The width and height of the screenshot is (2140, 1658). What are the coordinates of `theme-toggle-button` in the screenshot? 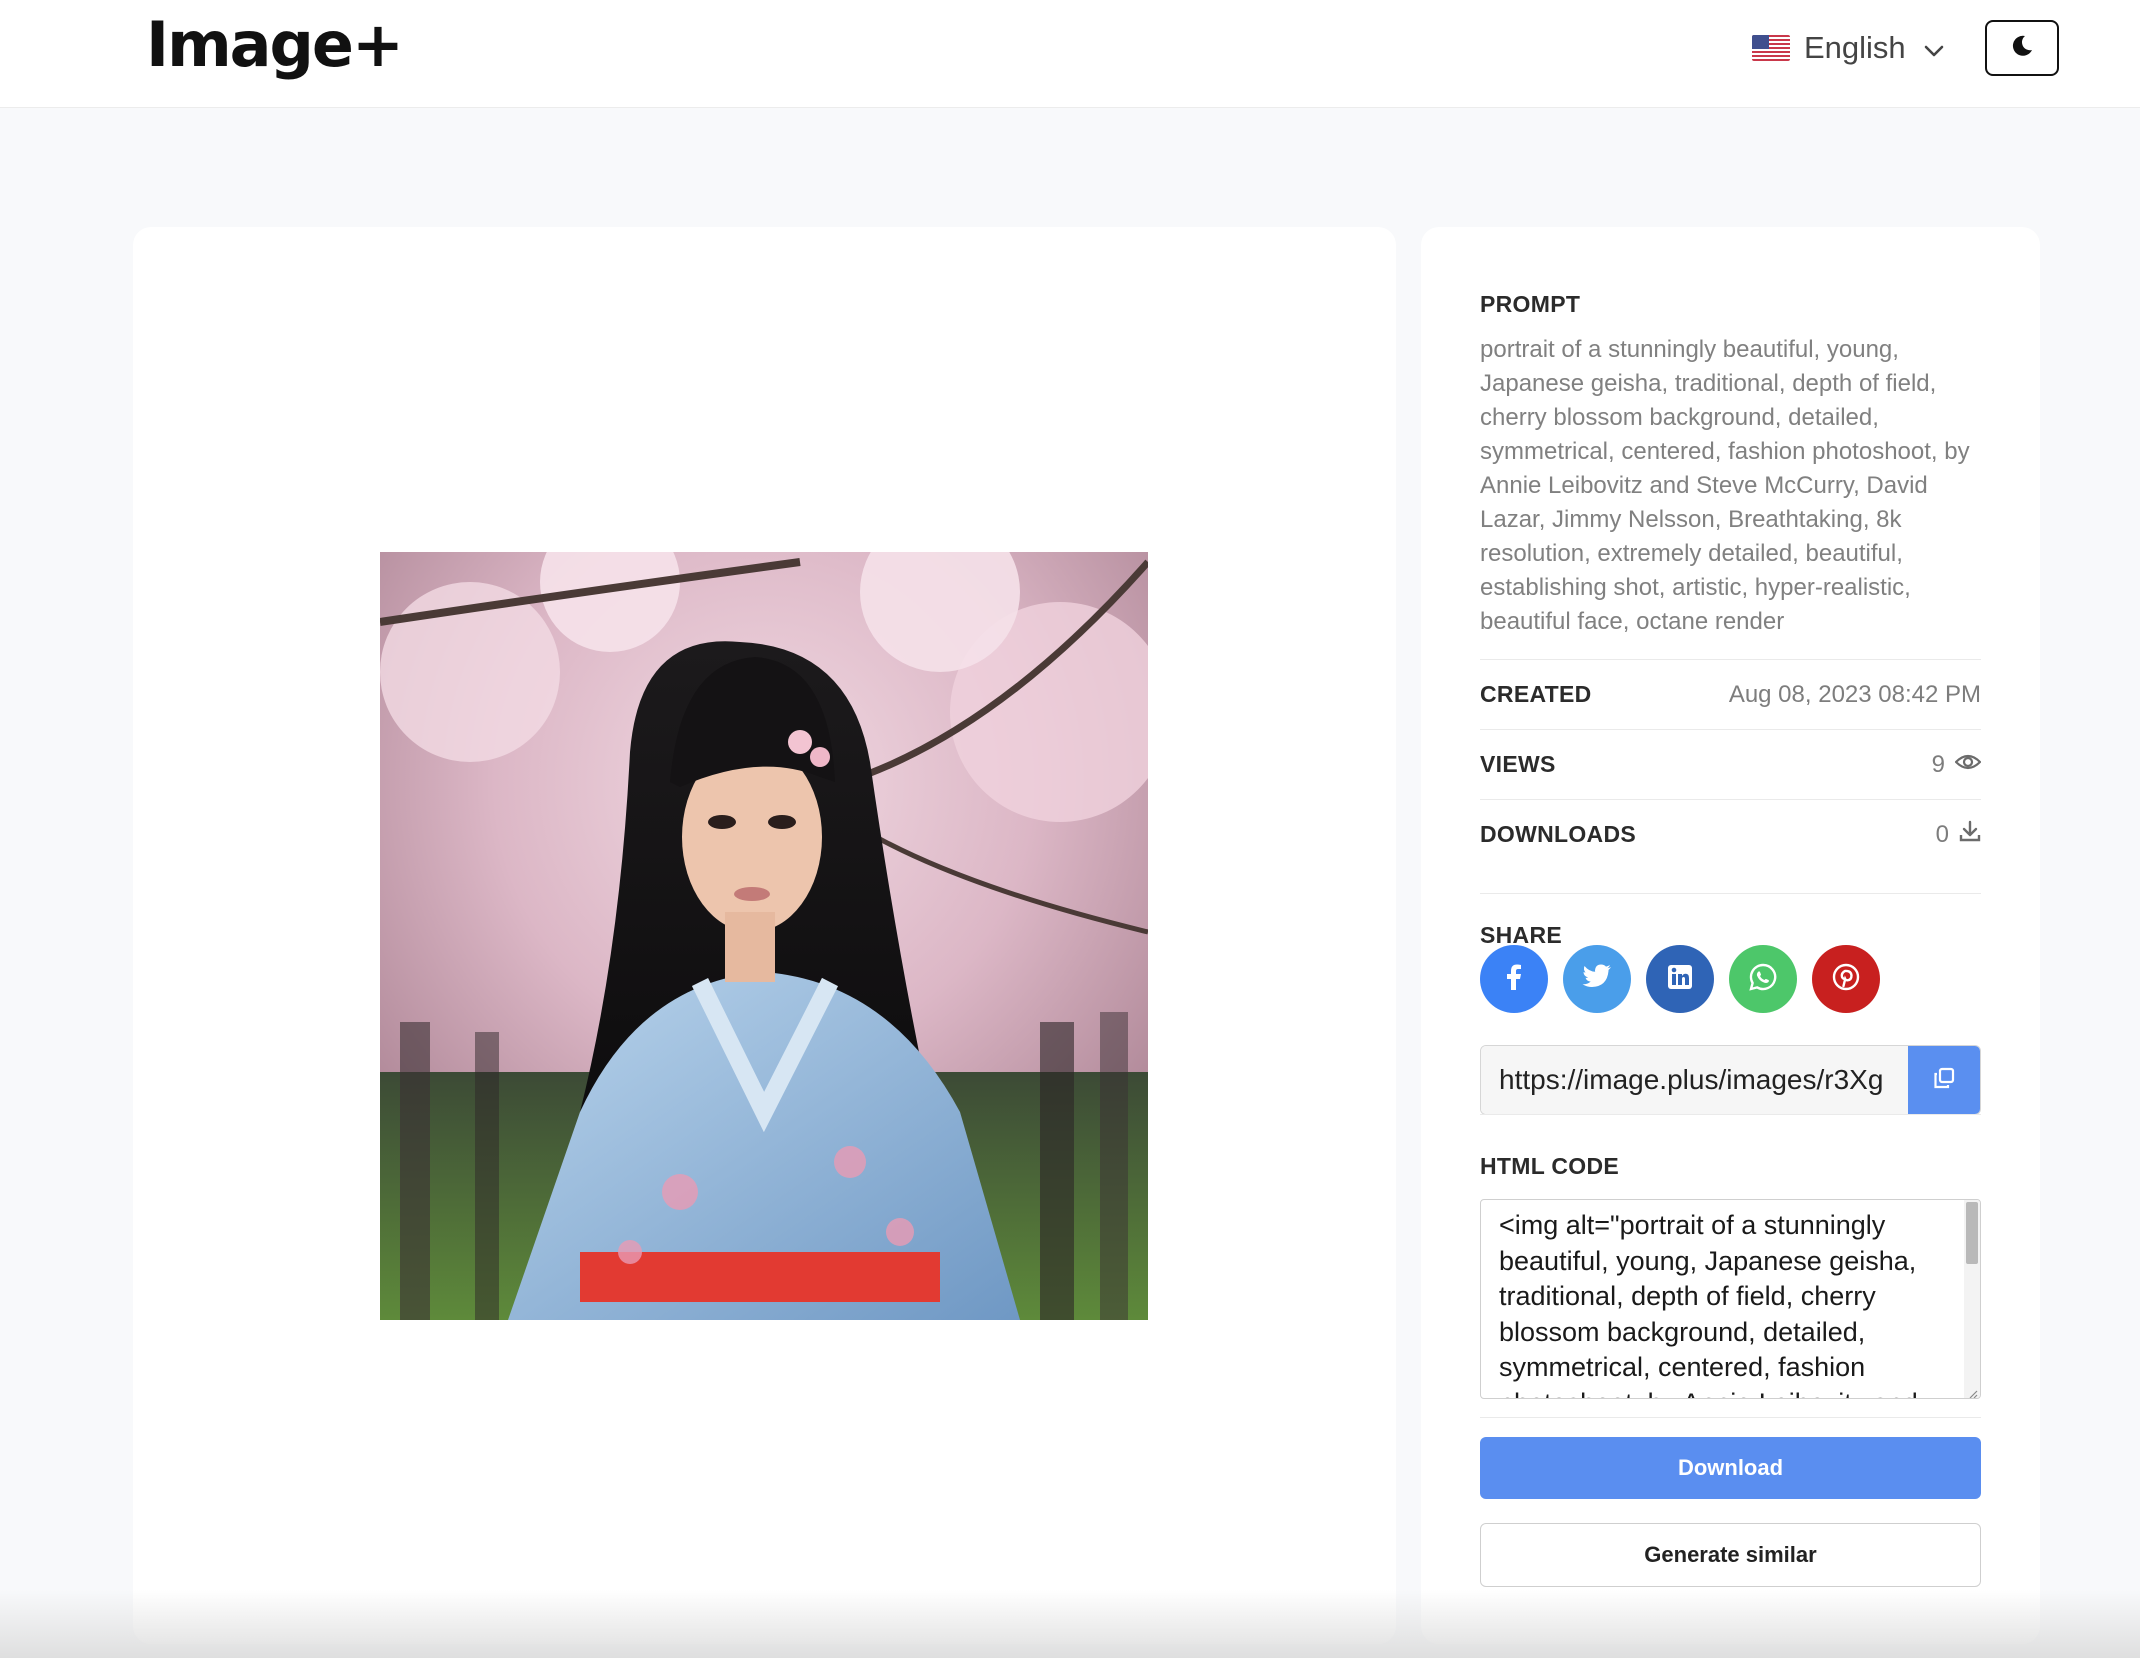 It's located at (2022, 48).